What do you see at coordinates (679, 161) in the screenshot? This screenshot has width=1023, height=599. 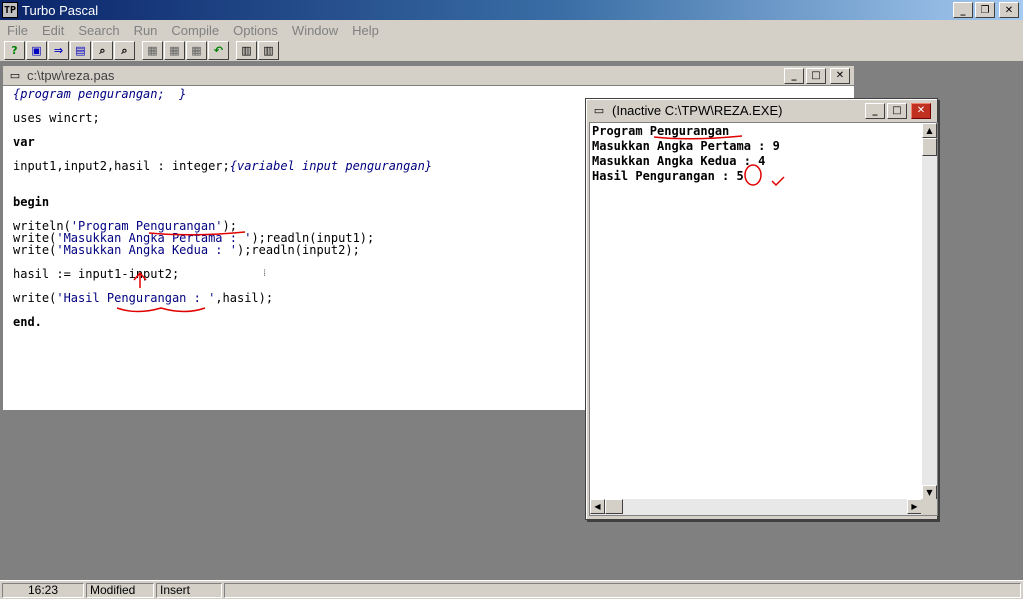 I see `output-line: Masukkan Angka Kedua : 4` at bounding box center [679, 161].